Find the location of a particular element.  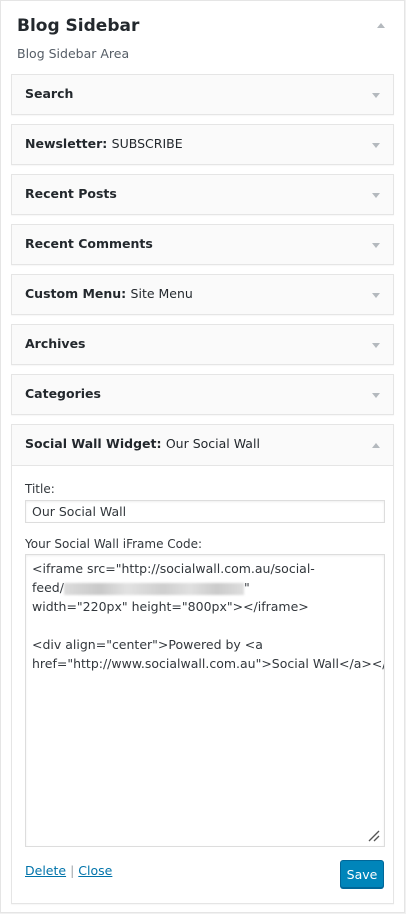

sidebar-title: Blog Sidebar is located at coordinates (78, 26).